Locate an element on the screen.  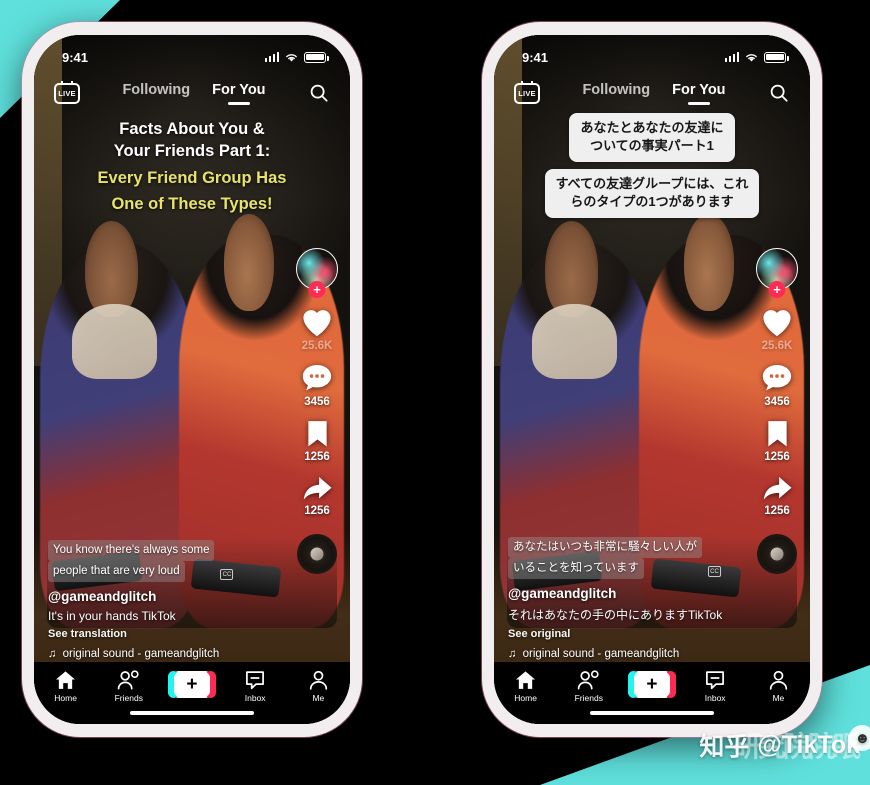
live-label: LIVE is located at coordinates (67, 93).